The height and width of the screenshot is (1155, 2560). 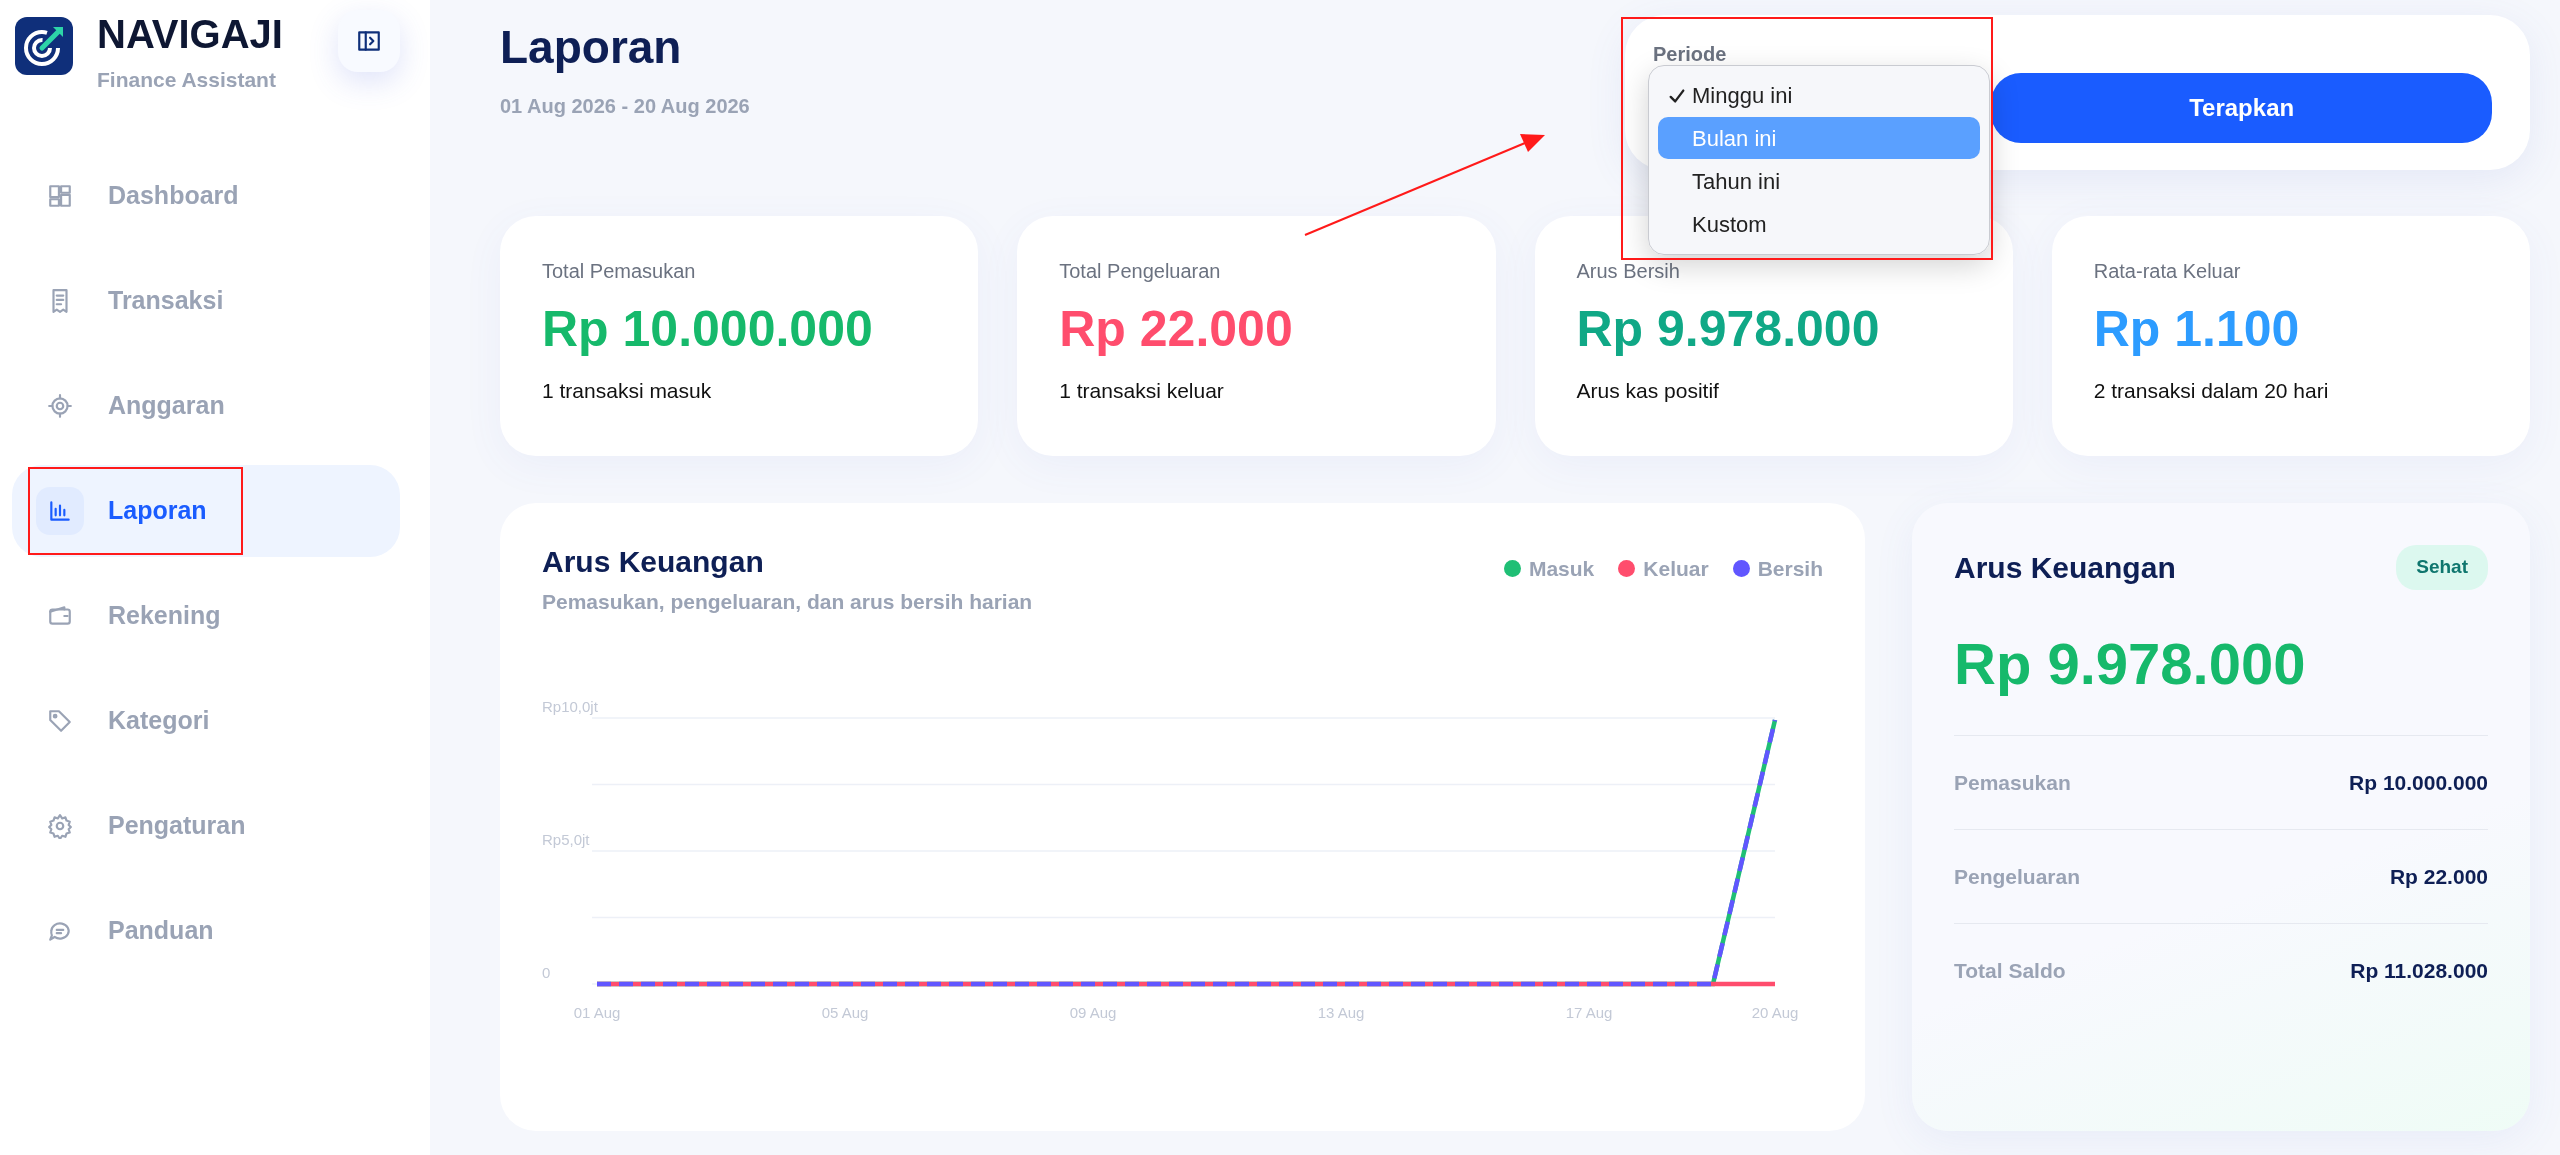 What do you see at coordinates (1819, 181) in the screenshot?
I see `dropdown-option: Tahun ini` at bounding box center [1819, 181].